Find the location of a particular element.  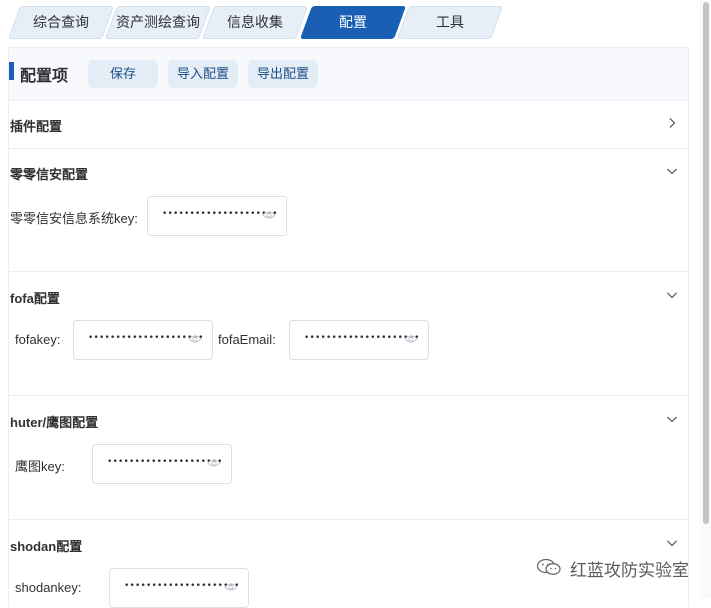

fofa-email-input: ••••••••••••••••••••• is located at coordinates (359, 340).